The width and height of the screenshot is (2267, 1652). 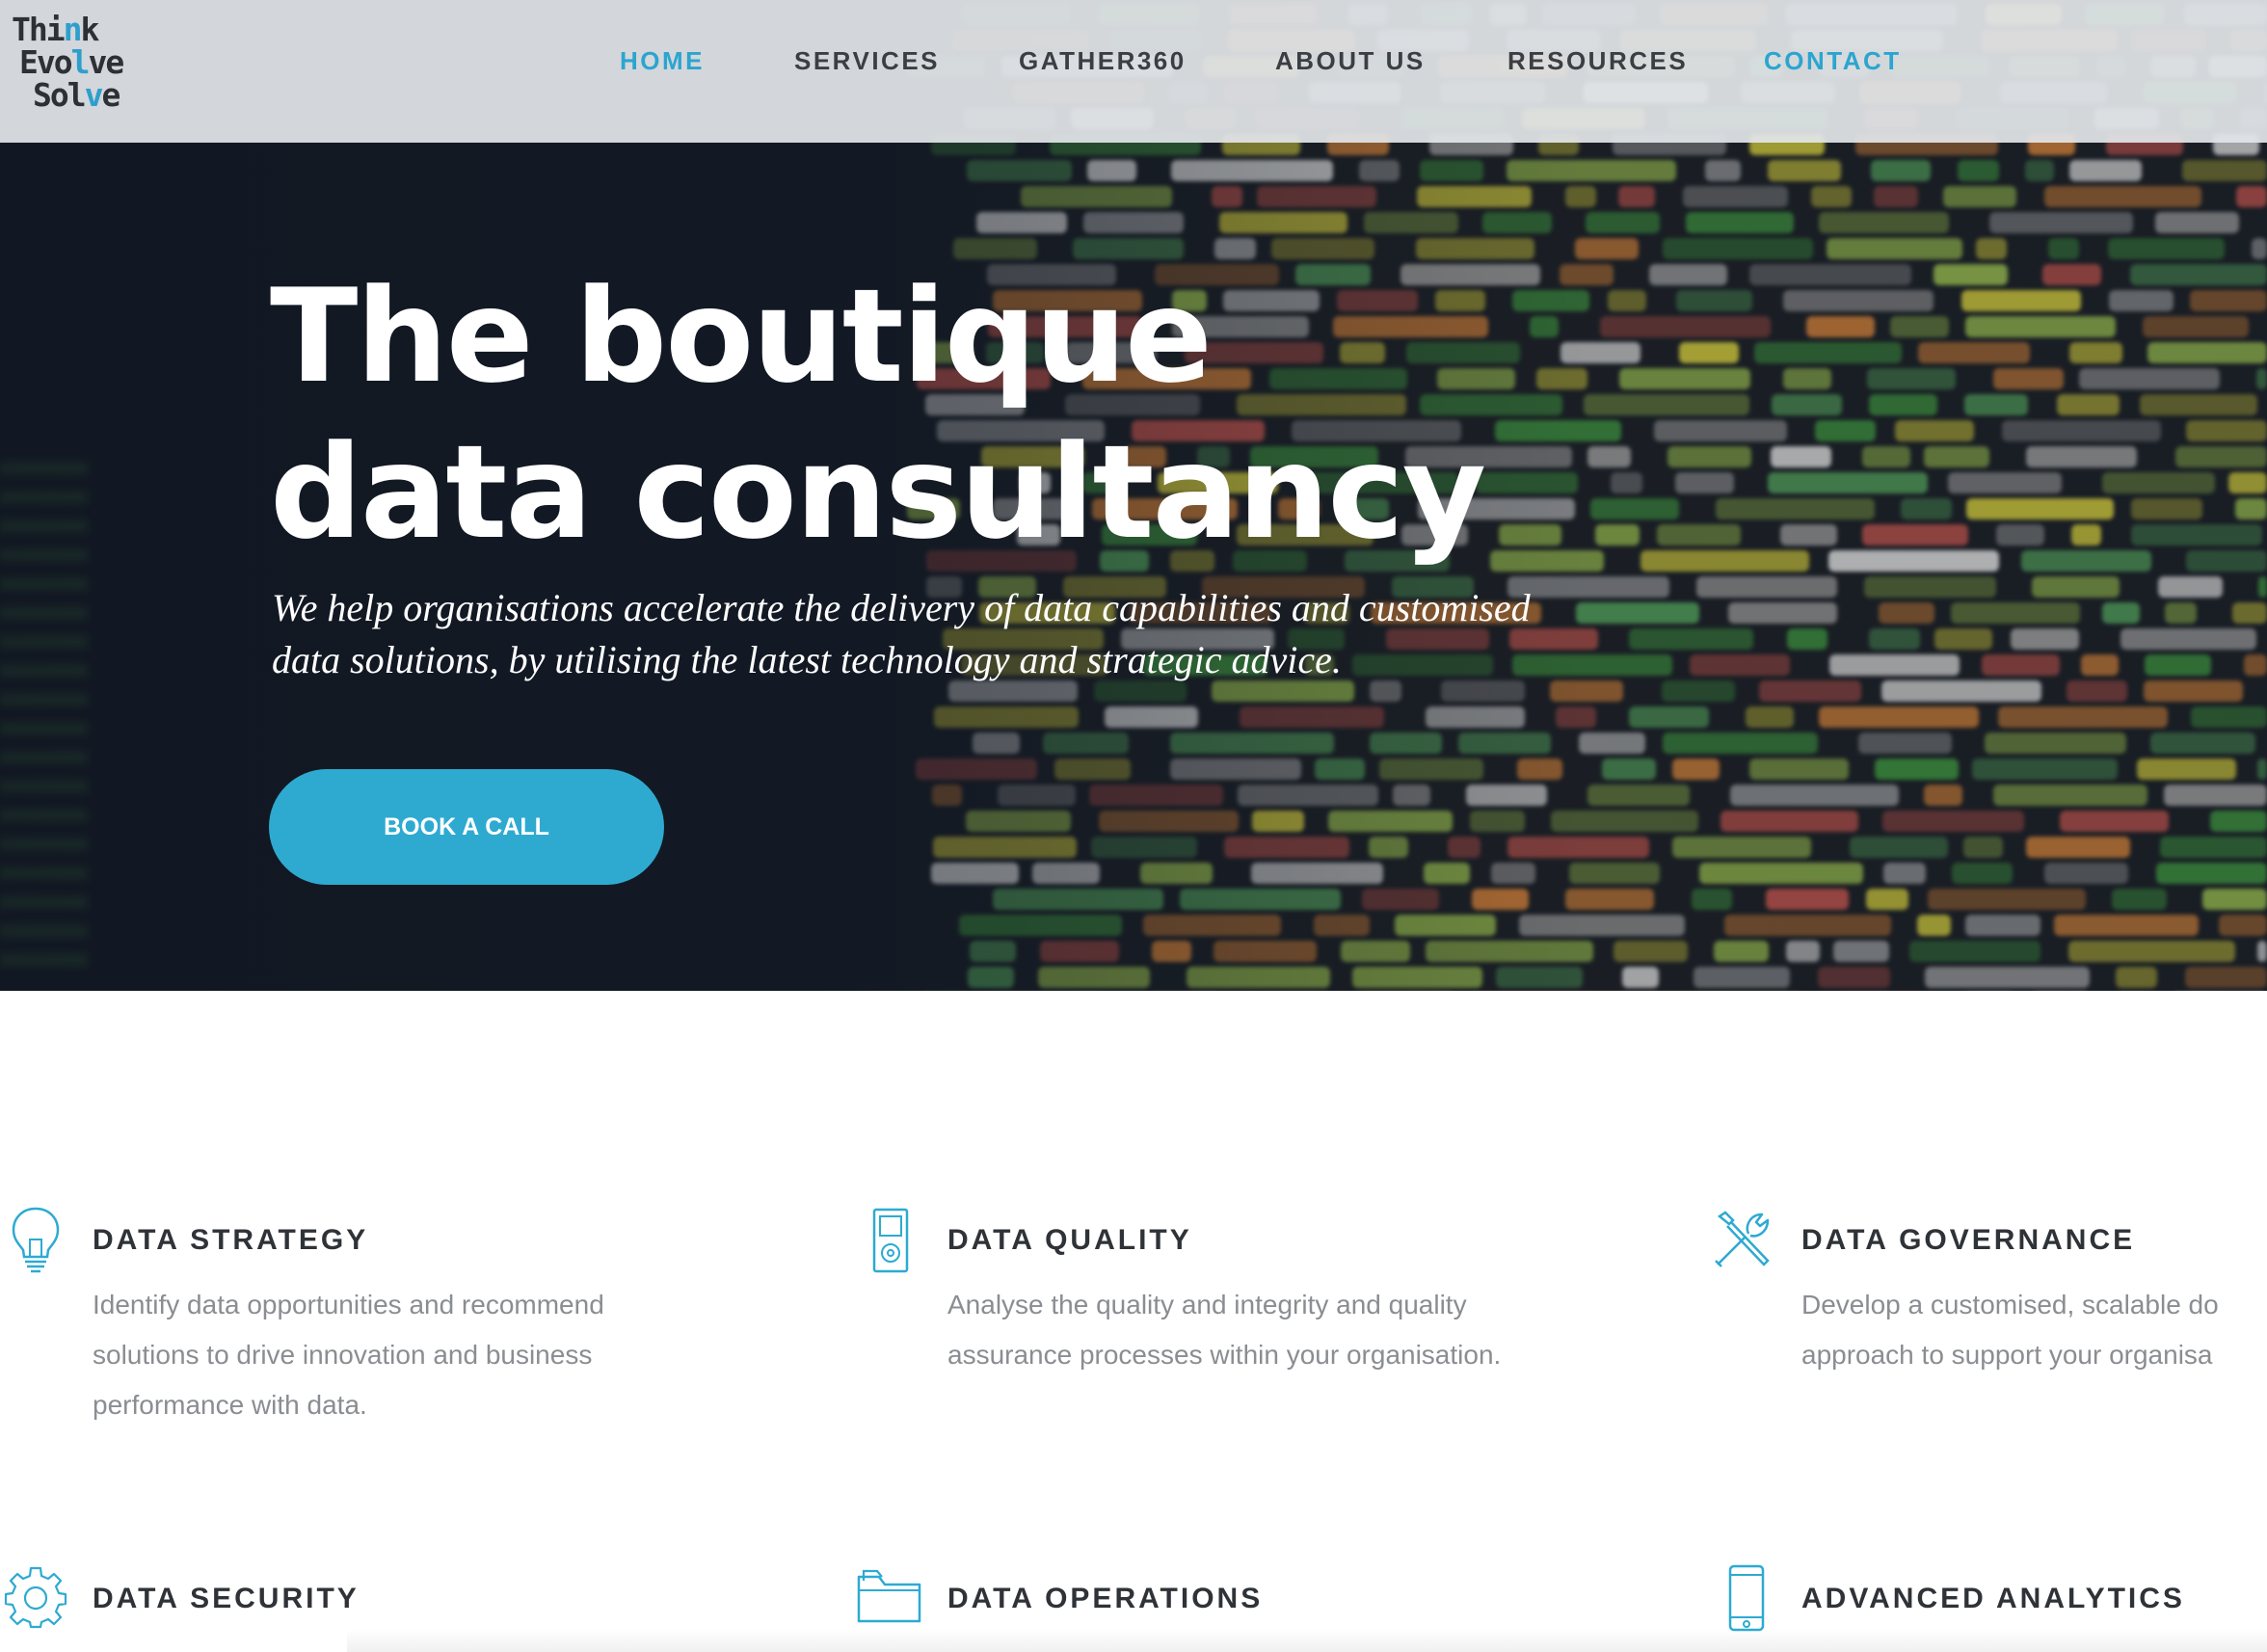 What do you see at coordinates (1742, 1239) in the screenshot?
I see `tools-icon` at bounding box center [1742, 1239].